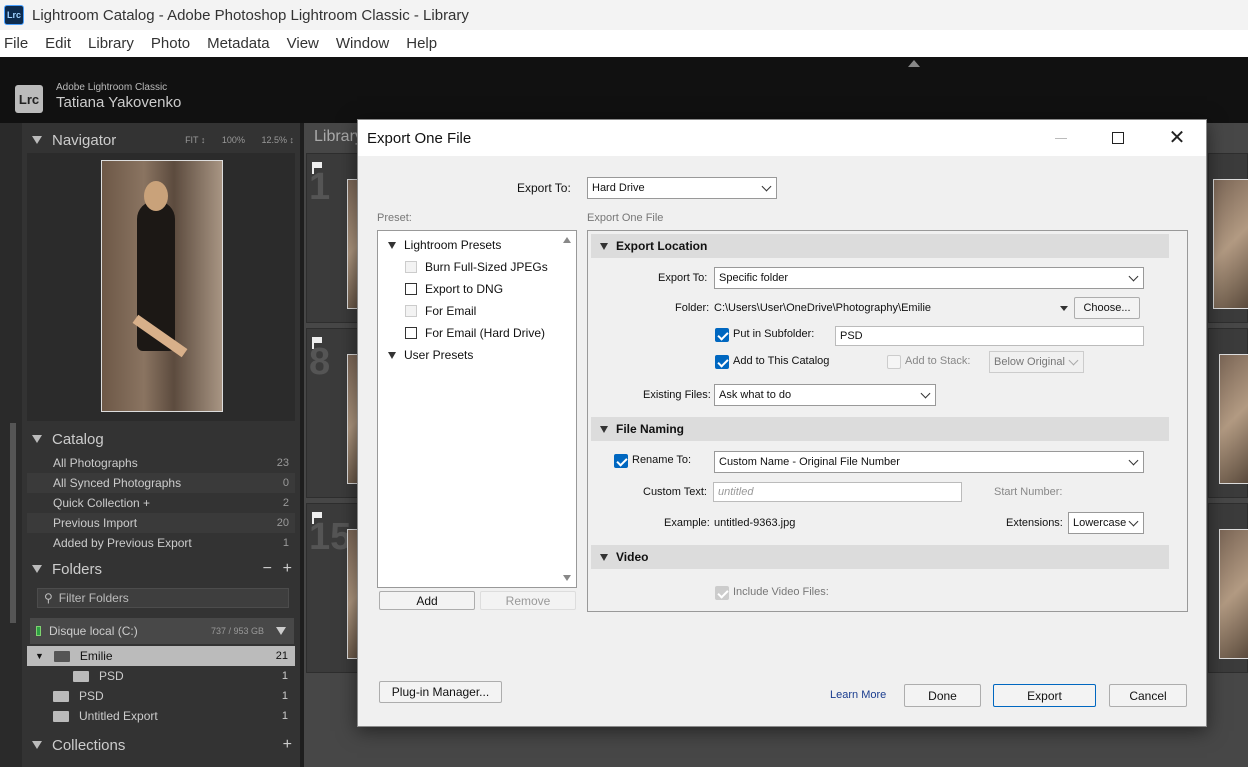 Image resolution: width=1248 pixels, height=767 pixels. I want to click on folder-icon, so click(61, 696).